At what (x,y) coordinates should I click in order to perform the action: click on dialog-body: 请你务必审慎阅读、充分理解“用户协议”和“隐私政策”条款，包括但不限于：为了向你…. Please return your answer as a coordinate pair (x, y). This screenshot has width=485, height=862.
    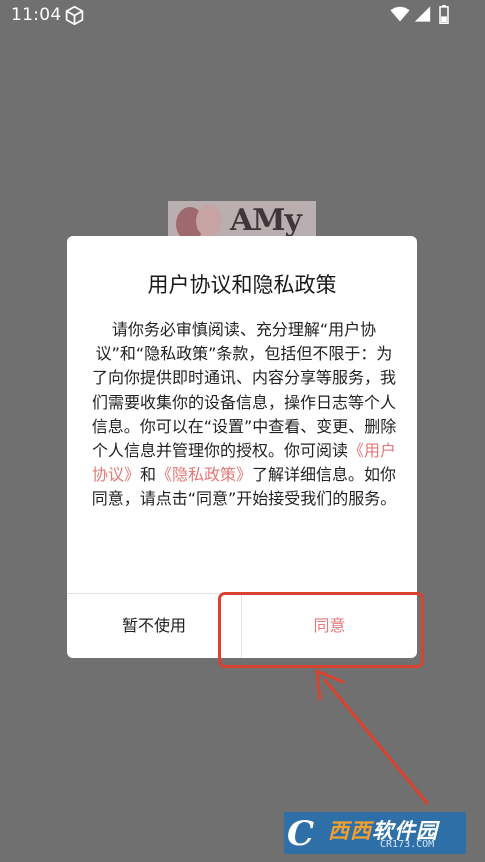
    Looking at the image, I should click on (244, 415).